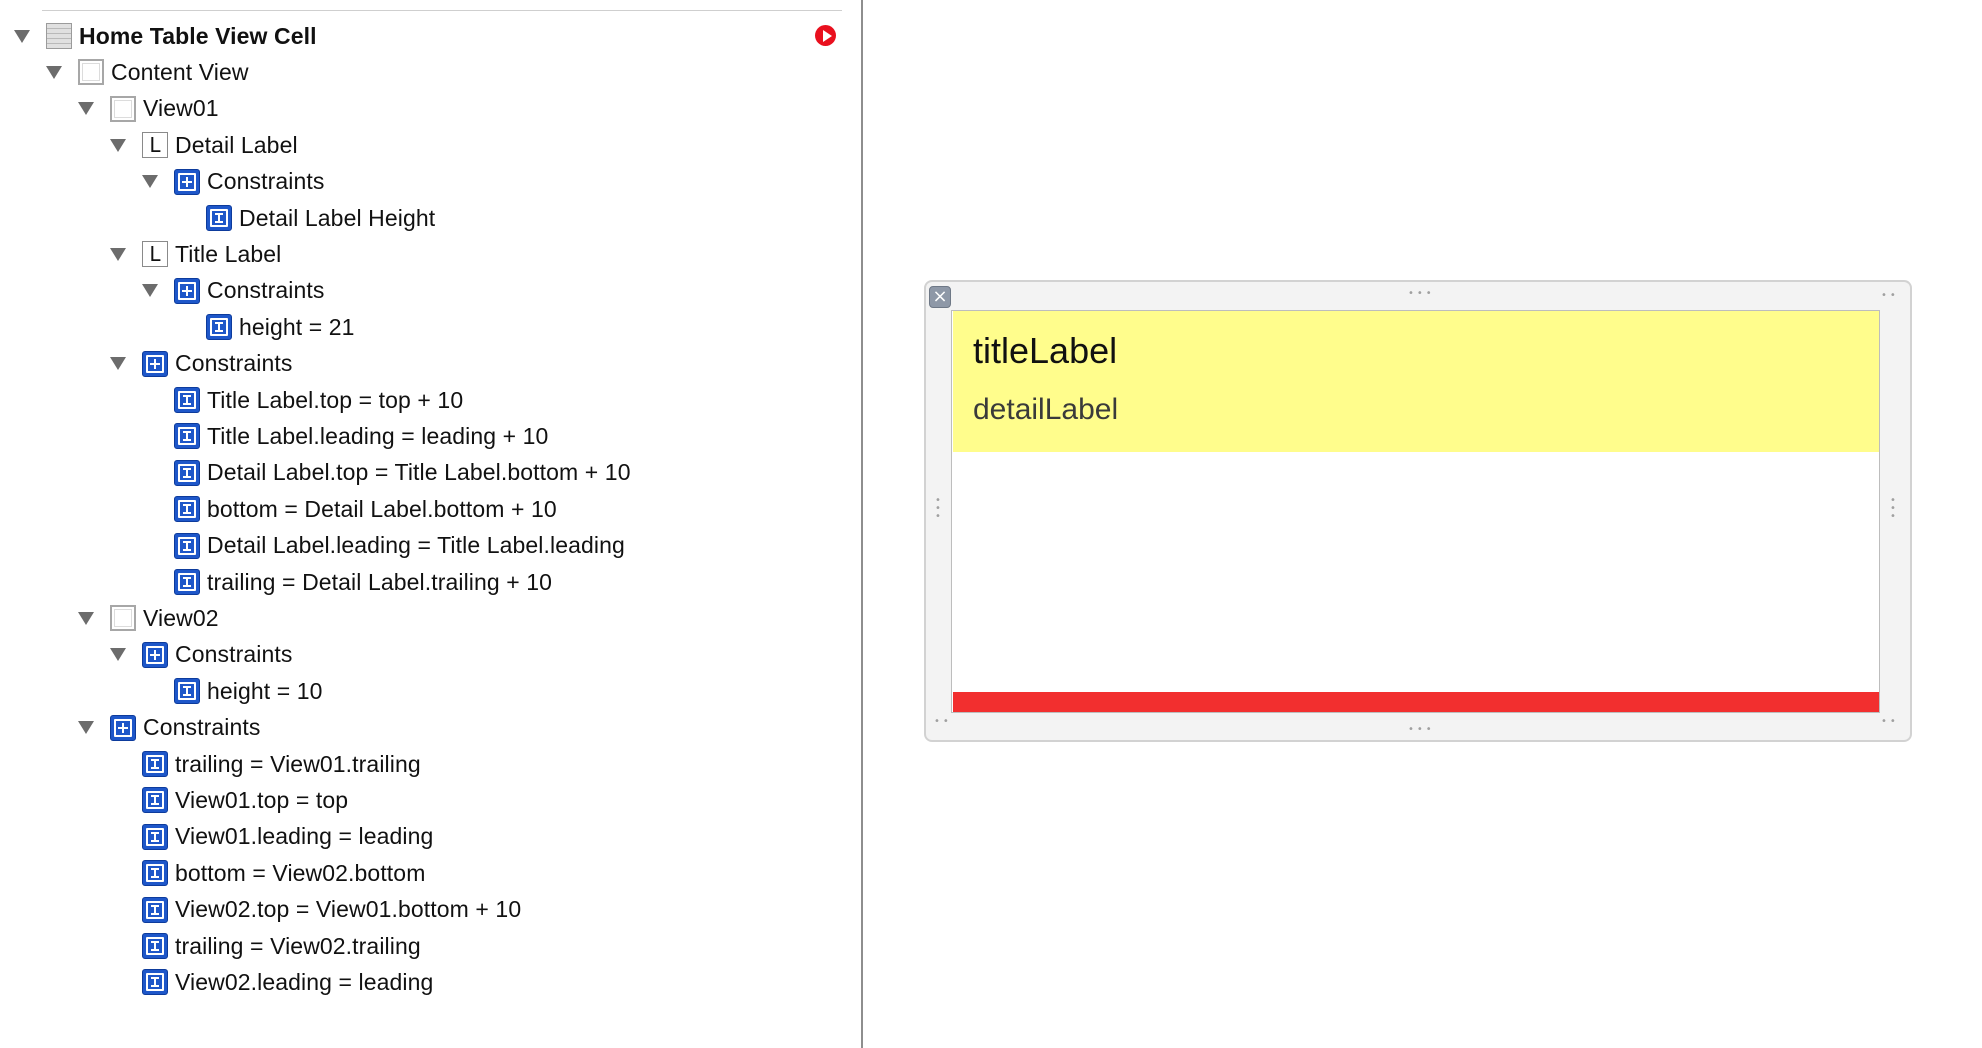 The width and height of the screenshot is (1982, 1048). I want to click on outline-row-label: Detail Label, so click(236, 144).